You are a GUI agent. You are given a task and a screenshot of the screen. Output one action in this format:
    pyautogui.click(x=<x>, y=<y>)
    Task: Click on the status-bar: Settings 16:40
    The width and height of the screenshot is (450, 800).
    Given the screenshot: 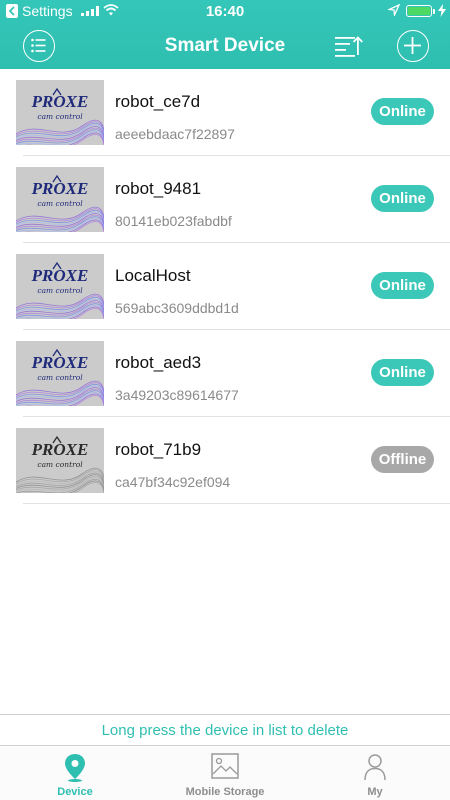 What is the action you would take?
    pyautogui.click(x=225, y=11)
    